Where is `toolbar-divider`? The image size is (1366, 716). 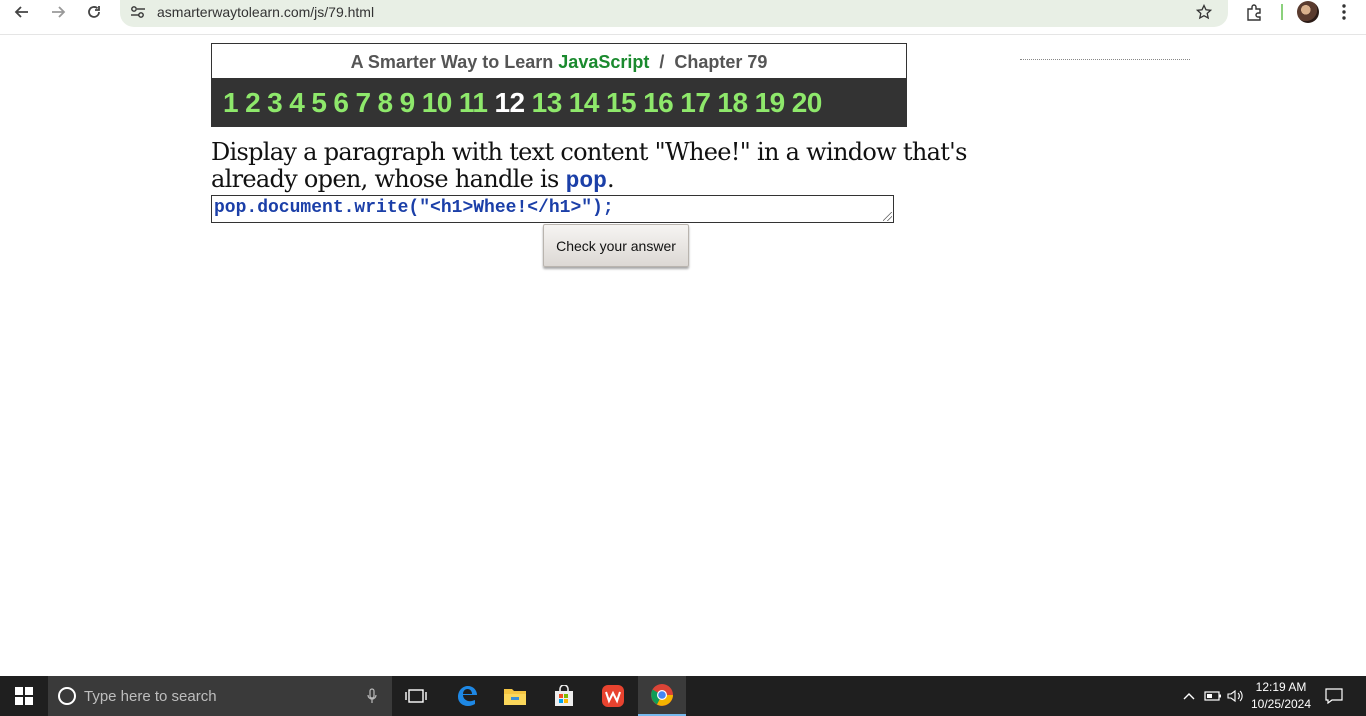
toolbar-divider is located at coordinates (1282, 12).